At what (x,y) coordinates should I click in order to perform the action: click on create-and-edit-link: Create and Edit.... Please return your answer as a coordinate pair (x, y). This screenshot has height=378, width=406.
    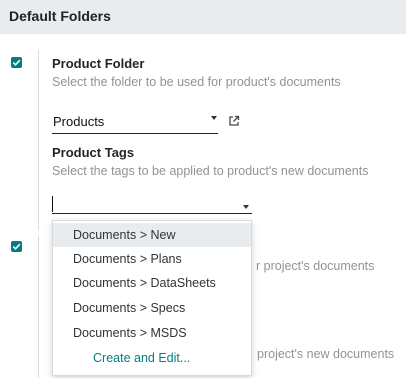
    Looking at the image, I should click on (152, 358).